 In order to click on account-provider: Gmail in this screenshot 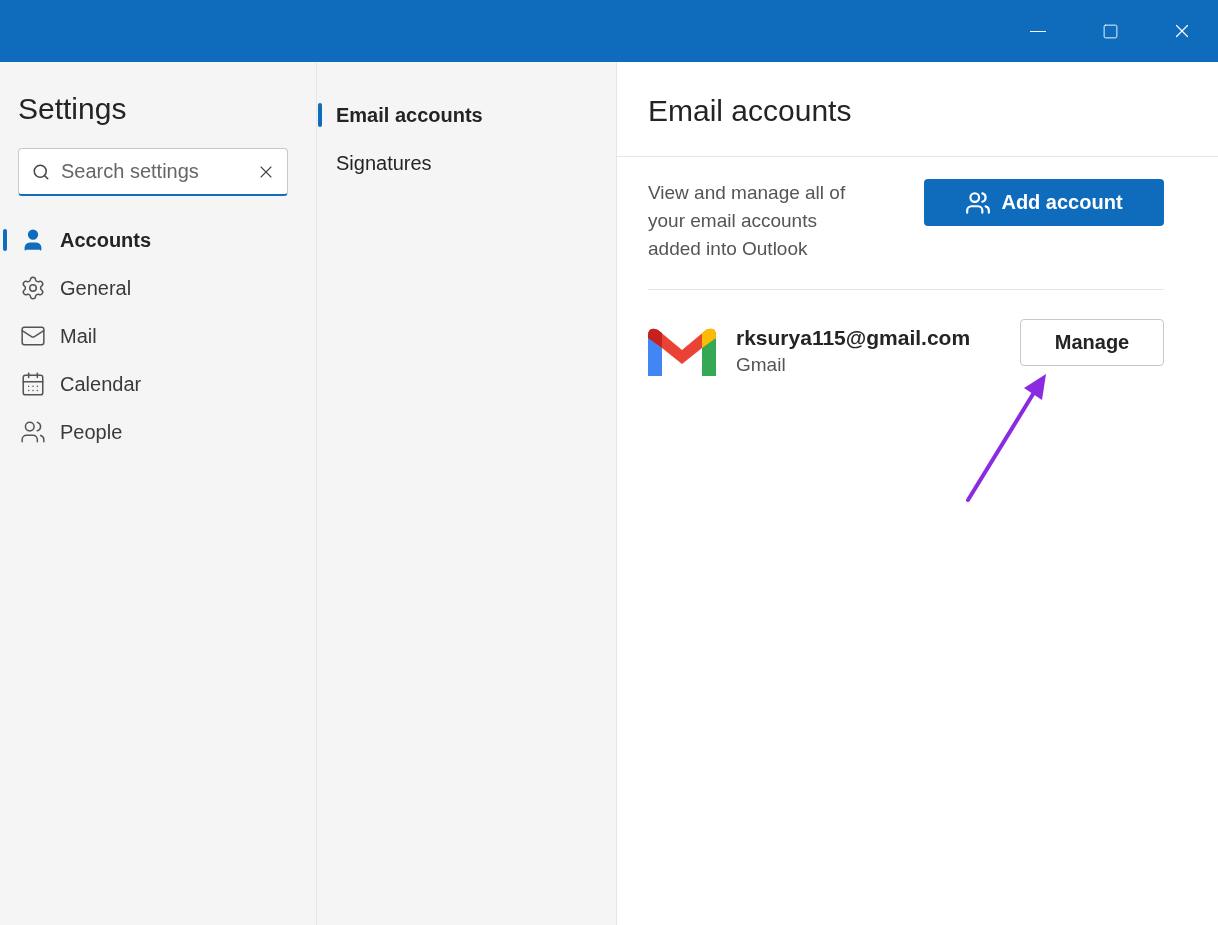, I will do `click(761, 365)`.